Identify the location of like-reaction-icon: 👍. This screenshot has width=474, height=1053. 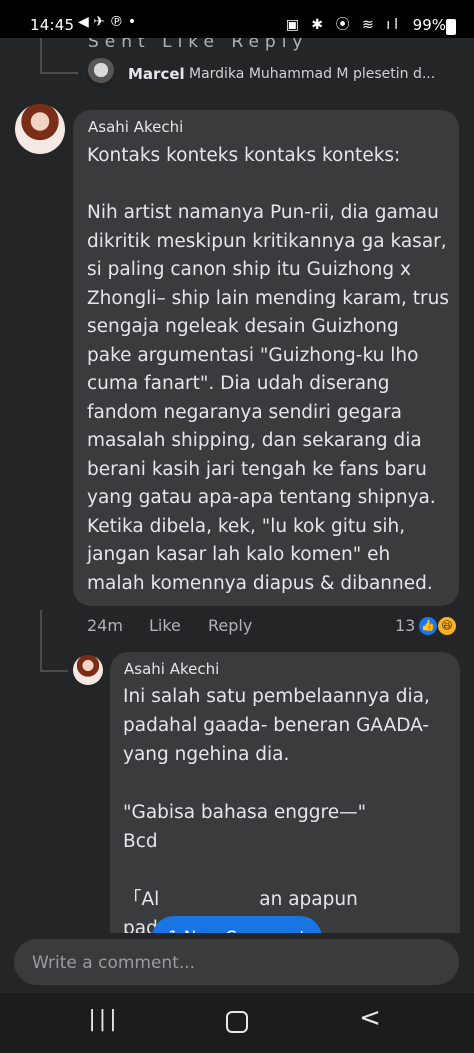
(428, 626).